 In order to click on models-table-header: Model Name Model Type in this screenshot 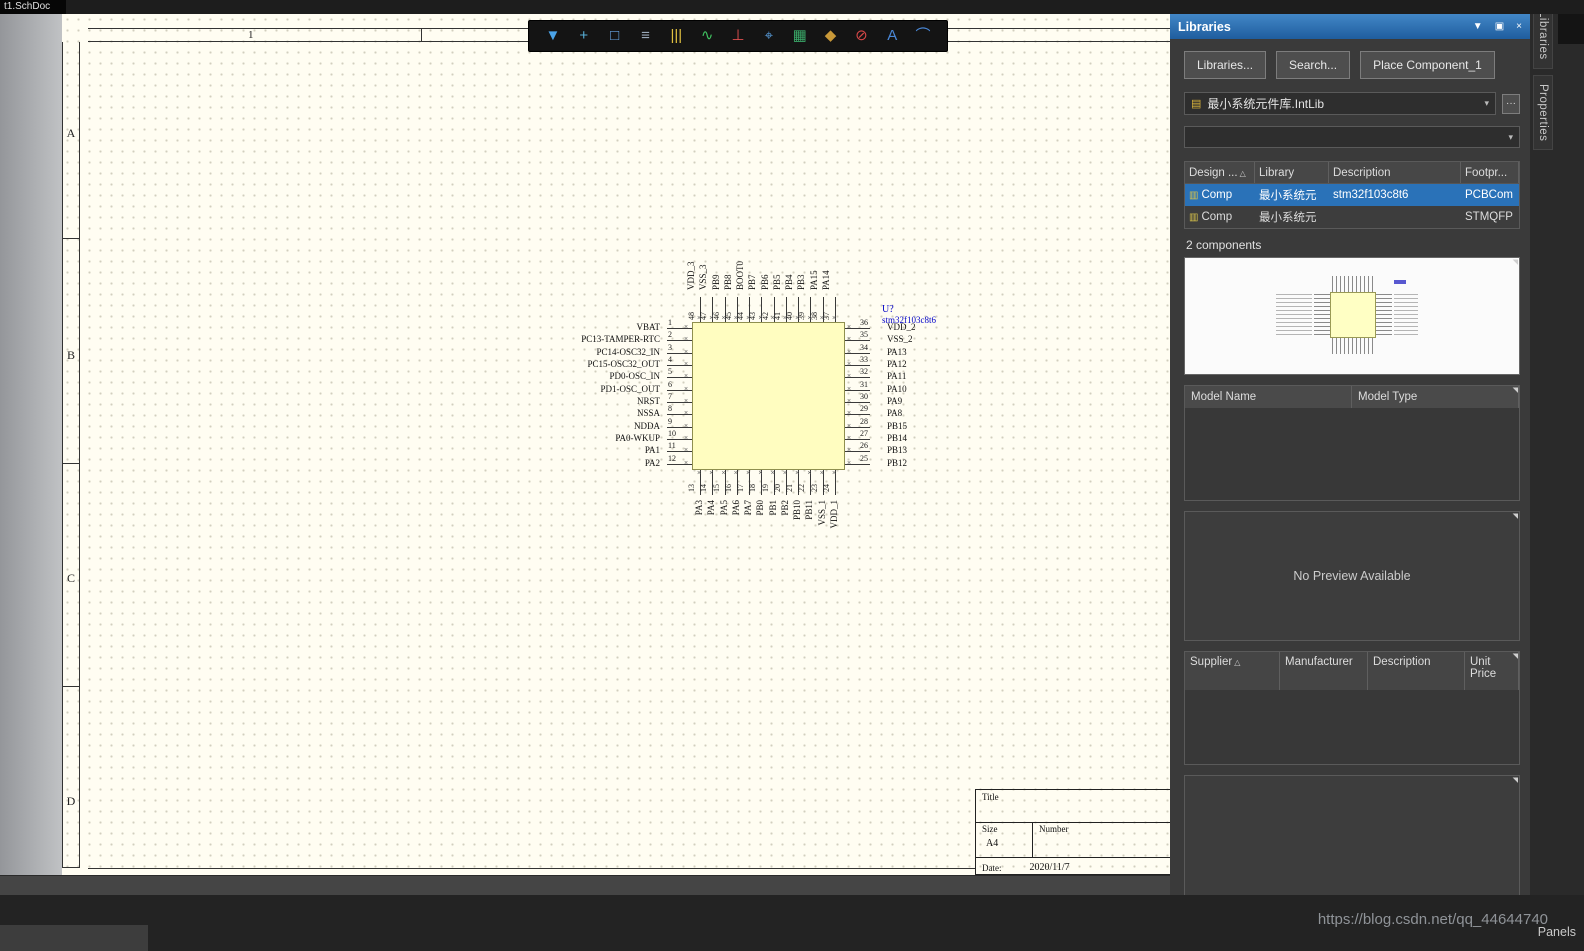, I will do `click(1352, 397)`.